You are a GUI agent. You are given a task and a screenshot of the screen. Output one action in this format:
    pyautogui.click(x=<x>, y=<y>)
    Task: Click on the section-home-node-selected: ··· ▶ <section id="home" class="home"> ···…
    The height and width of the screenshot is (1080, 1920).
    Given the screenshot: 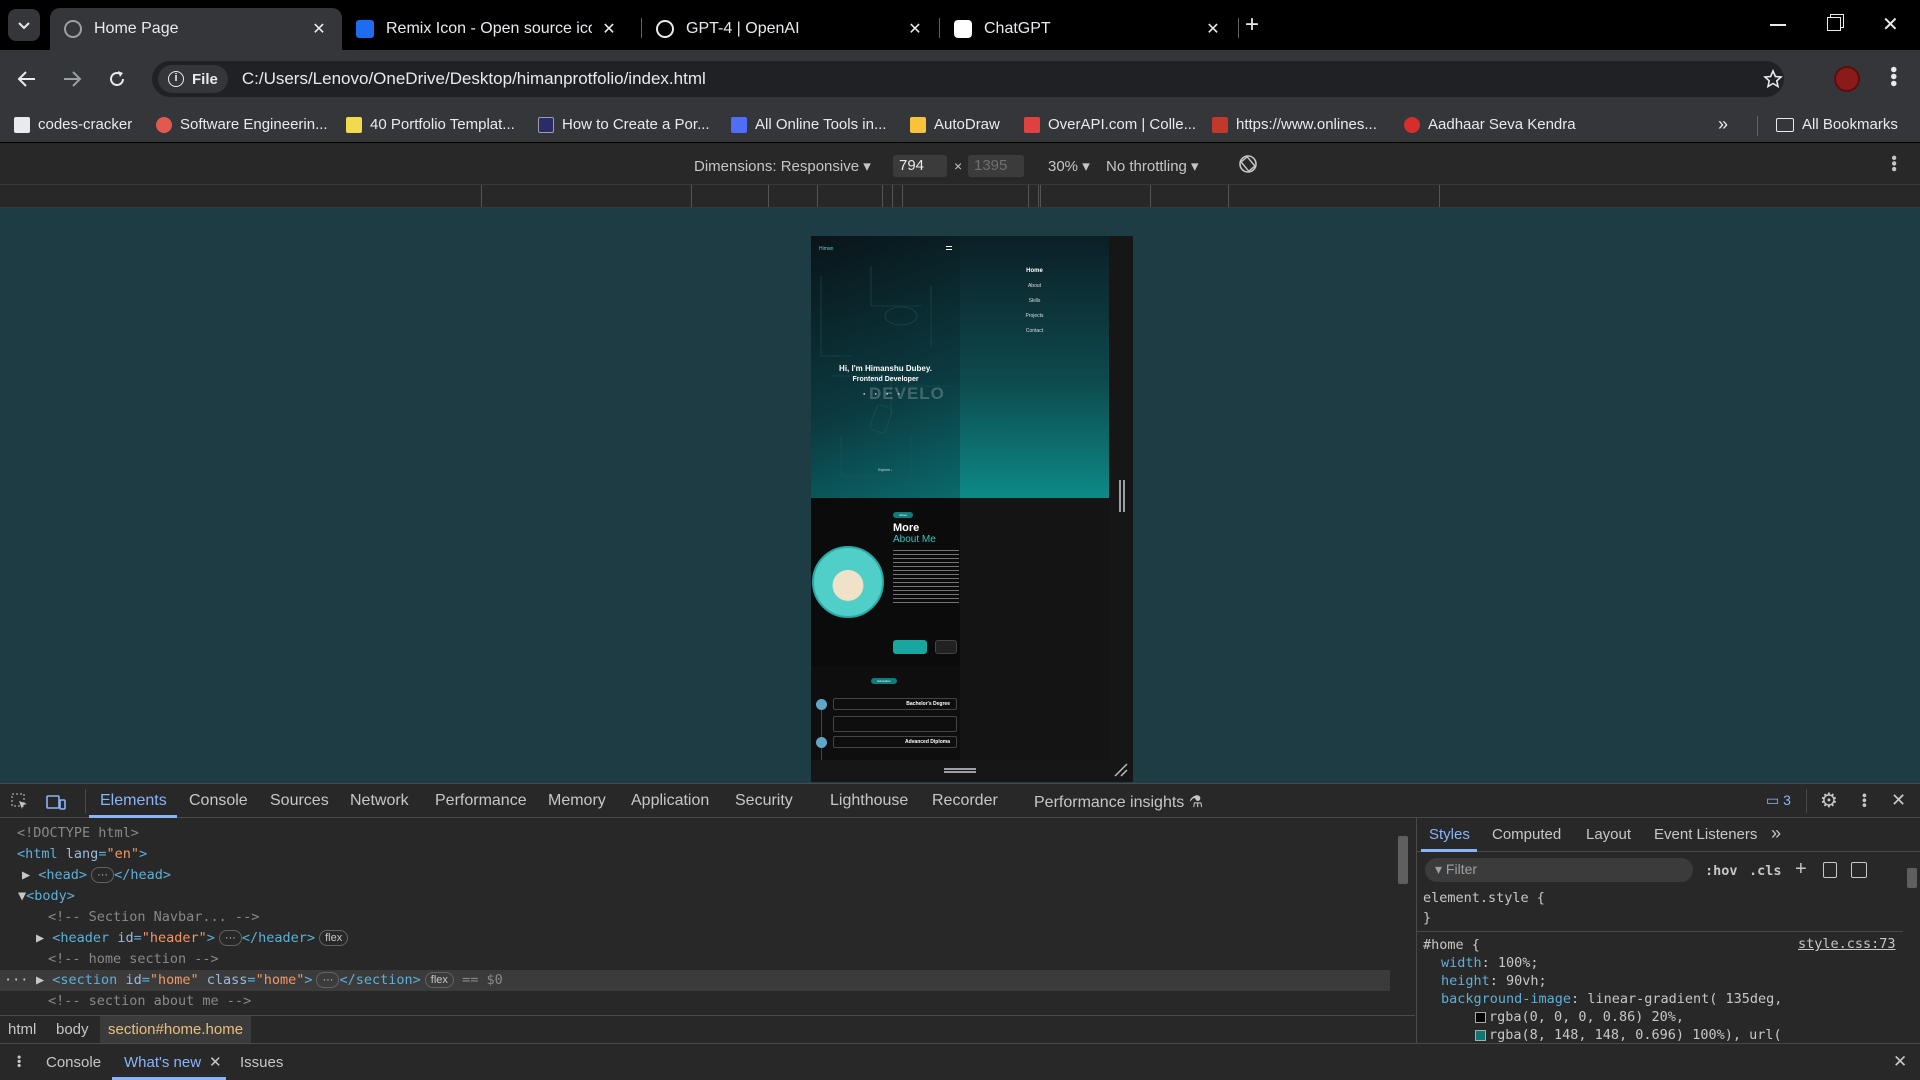 What is the action you would take?
    pyautogui.click(x=695, y=980)
    